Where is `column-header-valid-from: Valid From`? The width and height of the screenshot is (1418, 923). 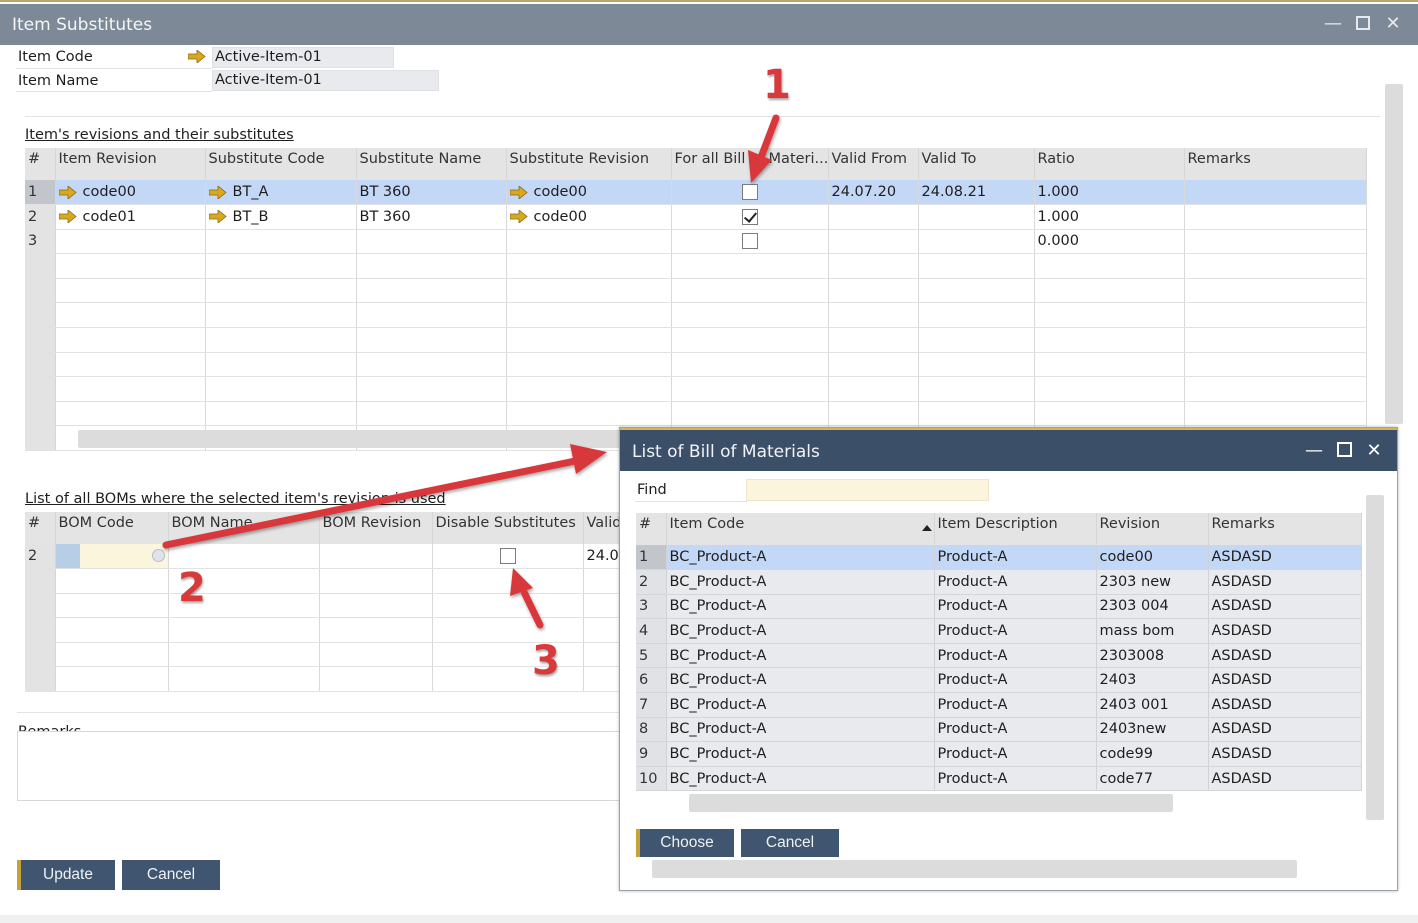
column-header-valid-from: Valid From is located at coordinates (873, 164).